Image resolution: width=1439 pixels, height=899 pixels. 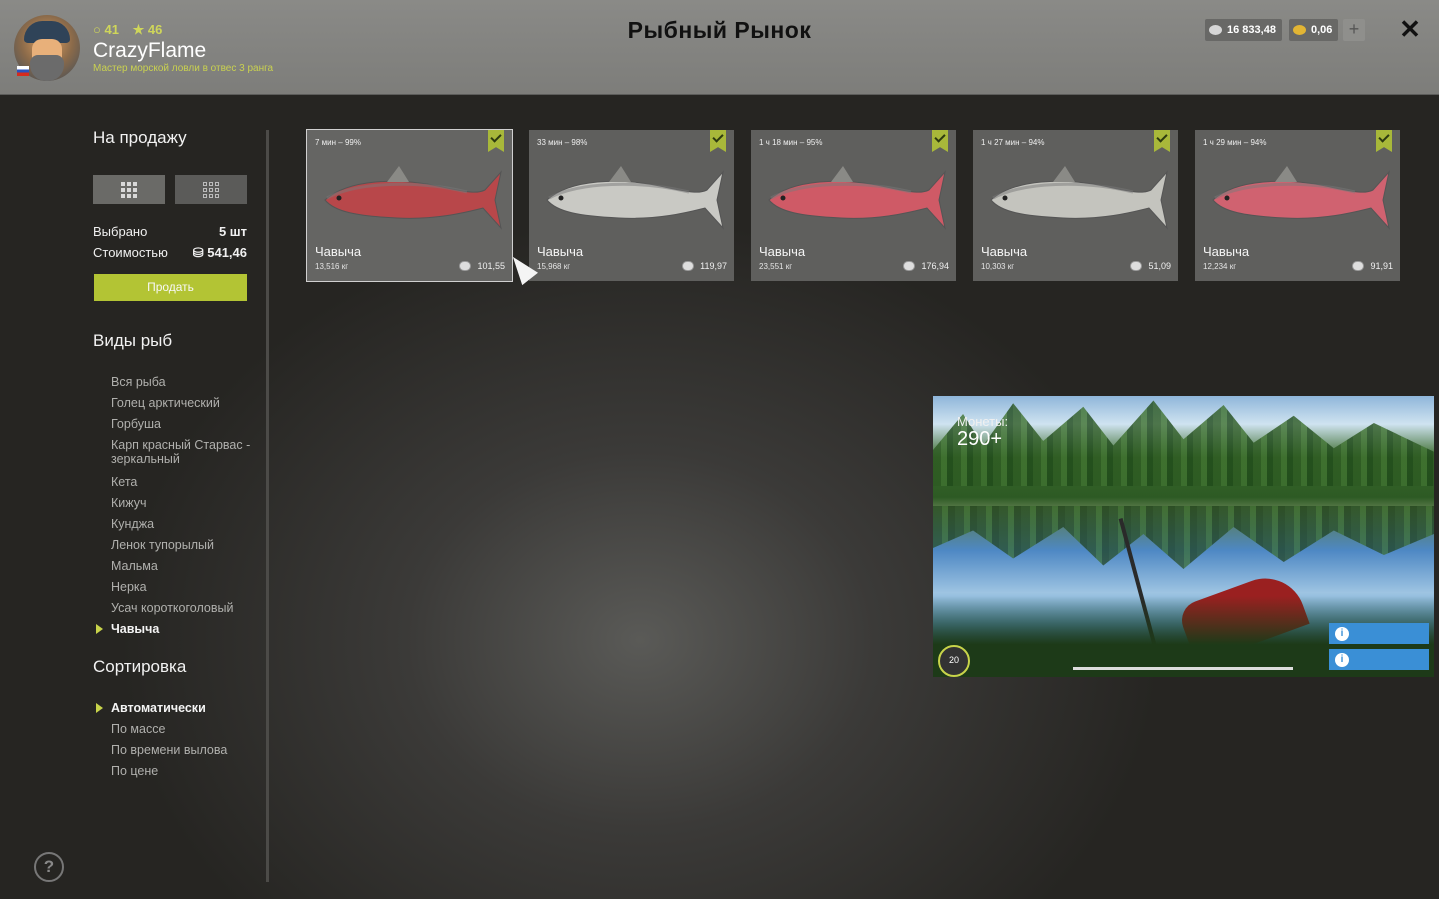 What do you see at coordinates (140, 137) in the screenshot?
I see `for-sale-title: На продажу` at bounding box center [140, 137].